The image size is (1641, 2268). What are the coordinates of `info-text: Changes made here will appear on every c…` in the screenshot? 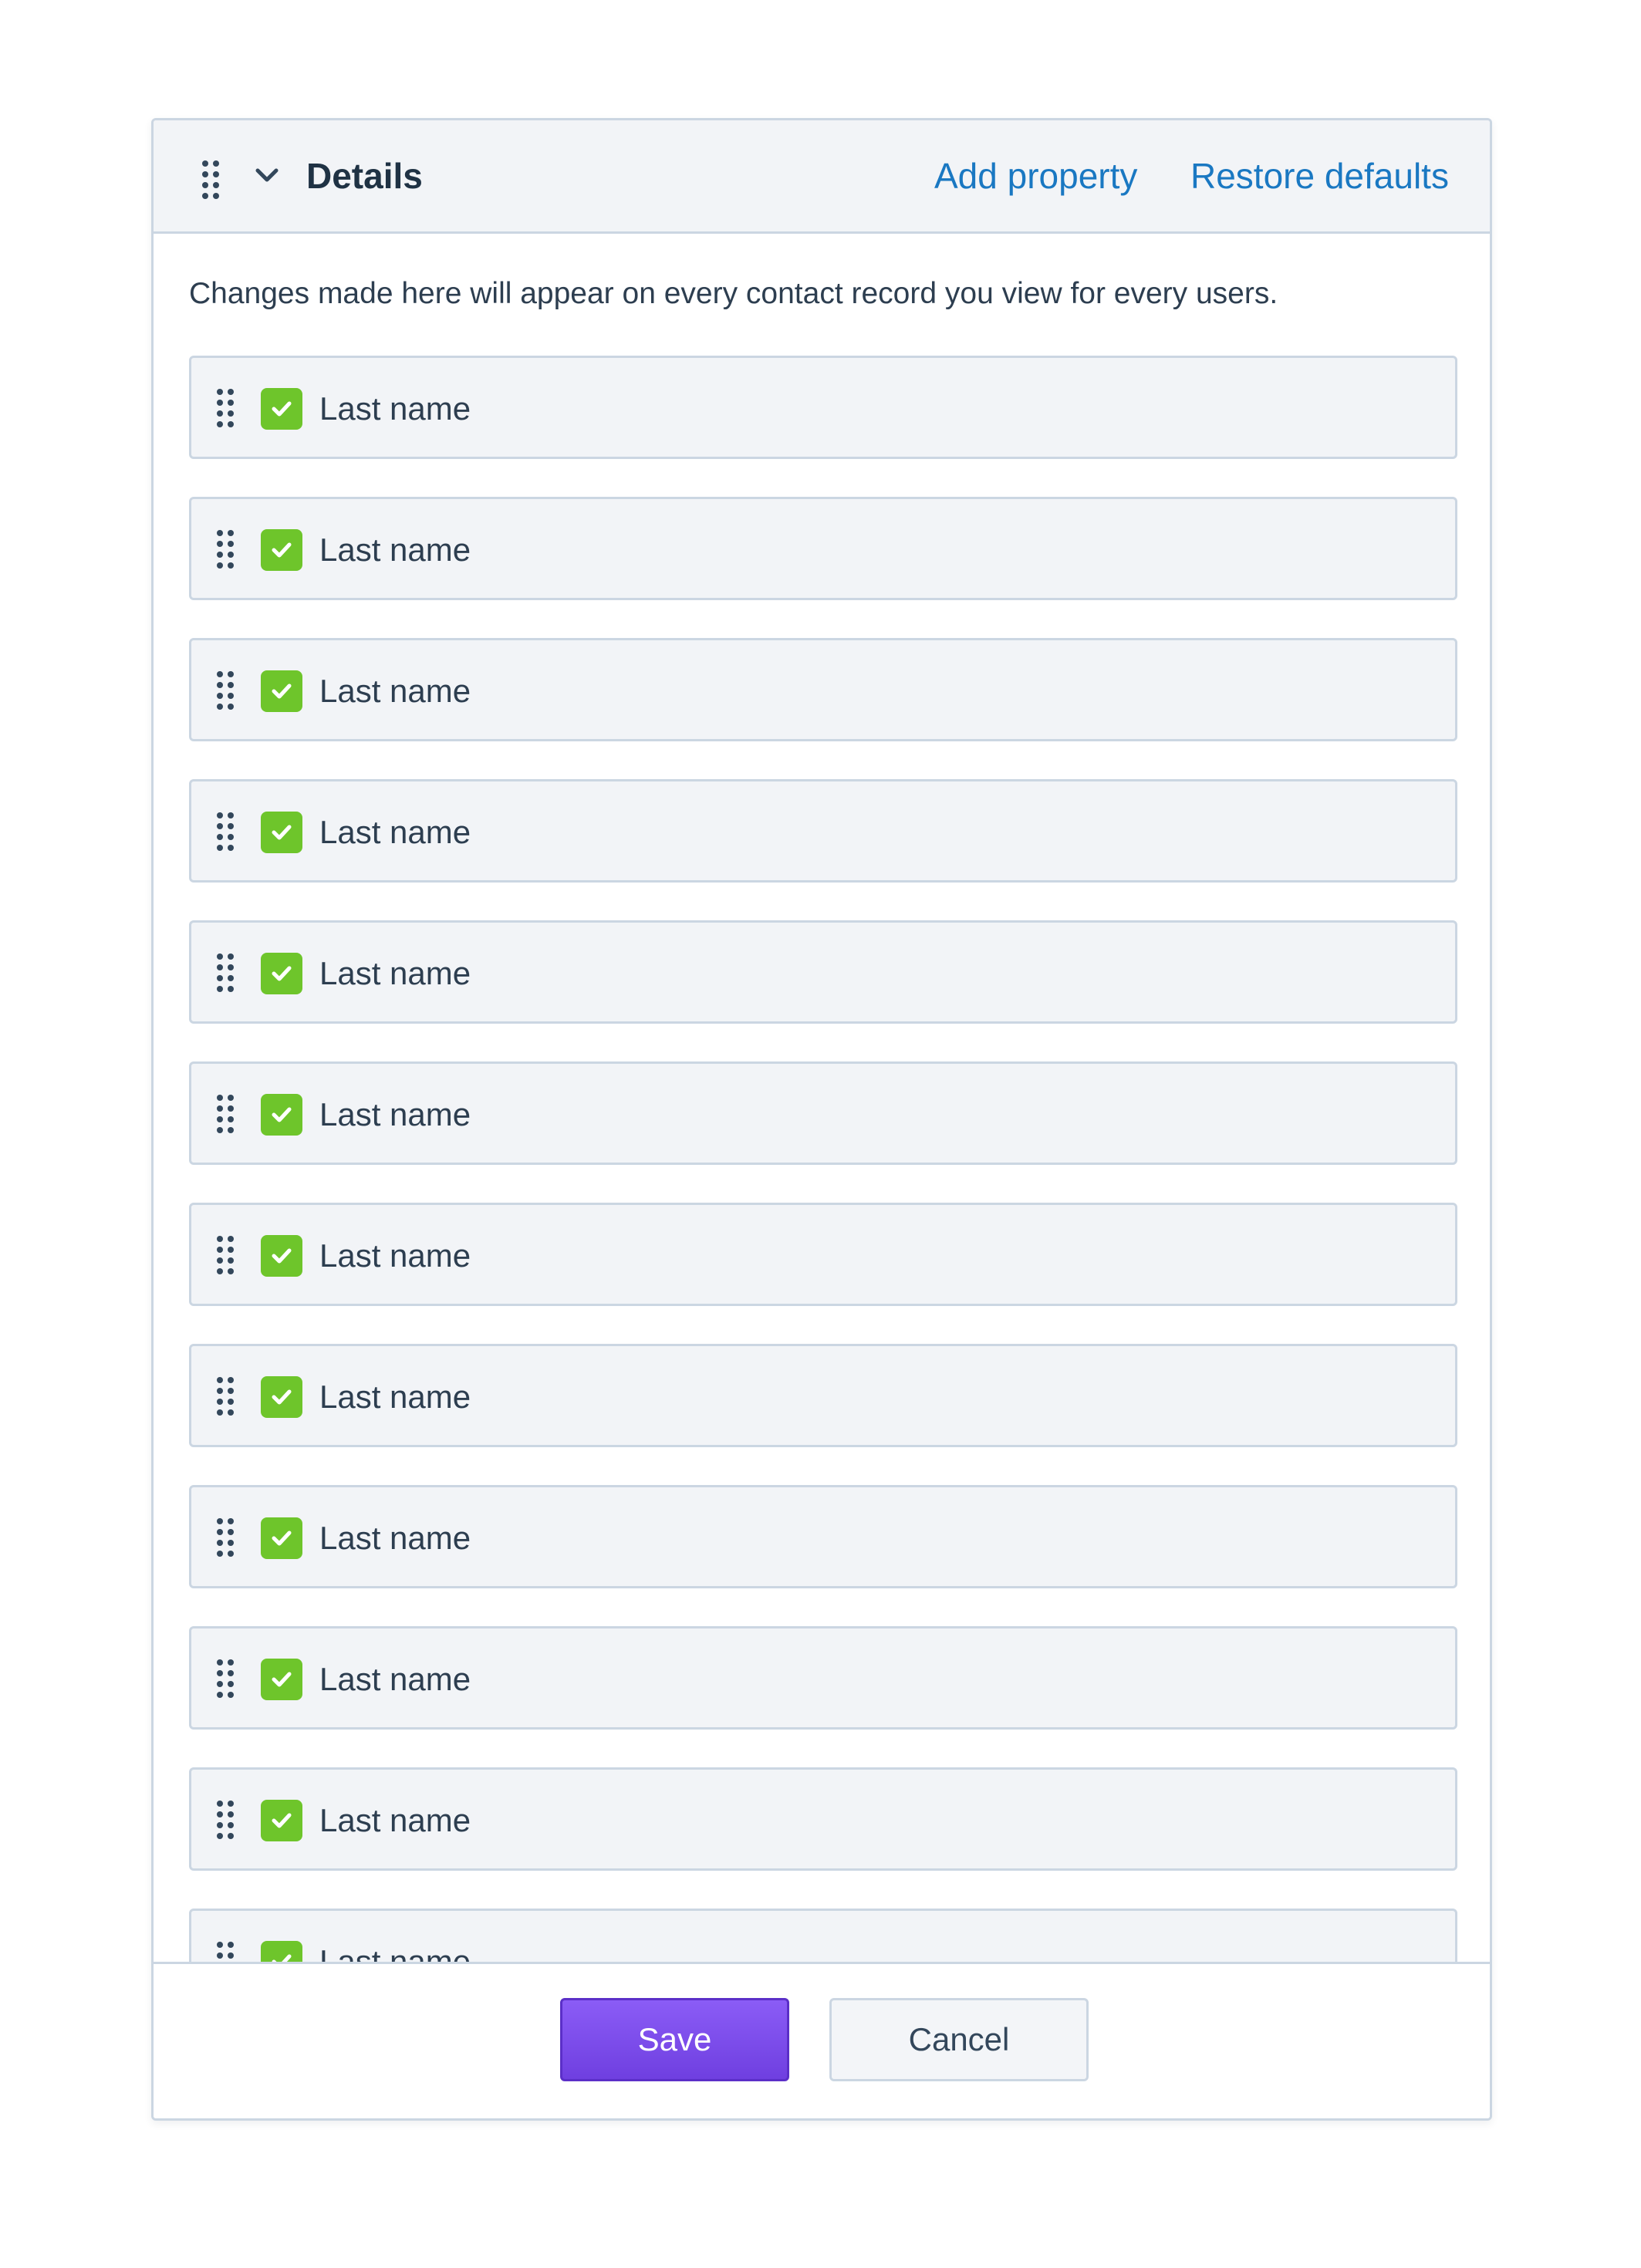 It's located at (734, 293).